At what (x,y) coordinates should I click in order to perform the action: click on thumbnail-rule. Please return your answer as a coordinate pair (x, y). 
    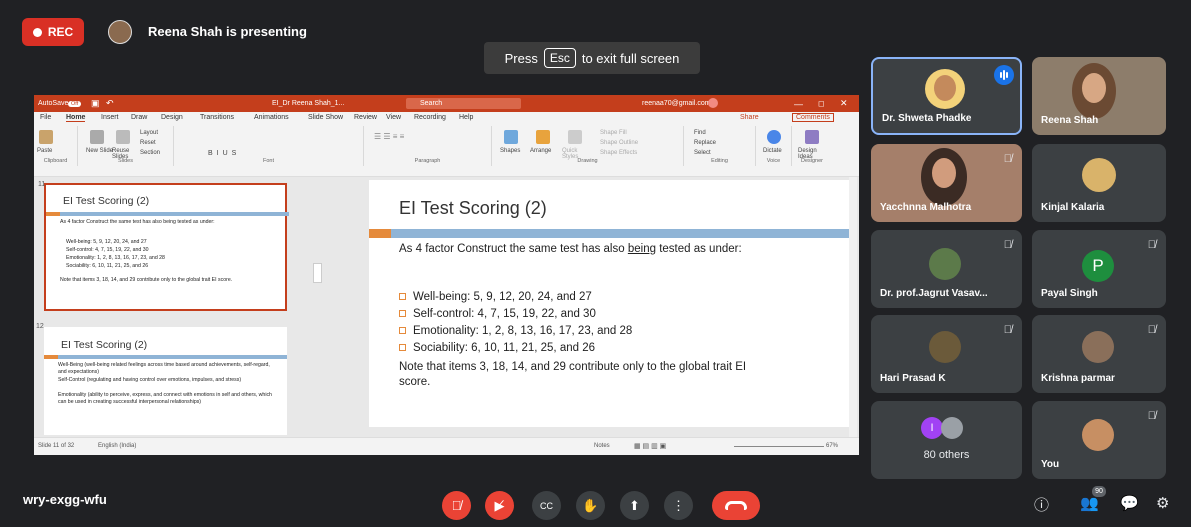
    Looking at the image, I should click on (165, 357).